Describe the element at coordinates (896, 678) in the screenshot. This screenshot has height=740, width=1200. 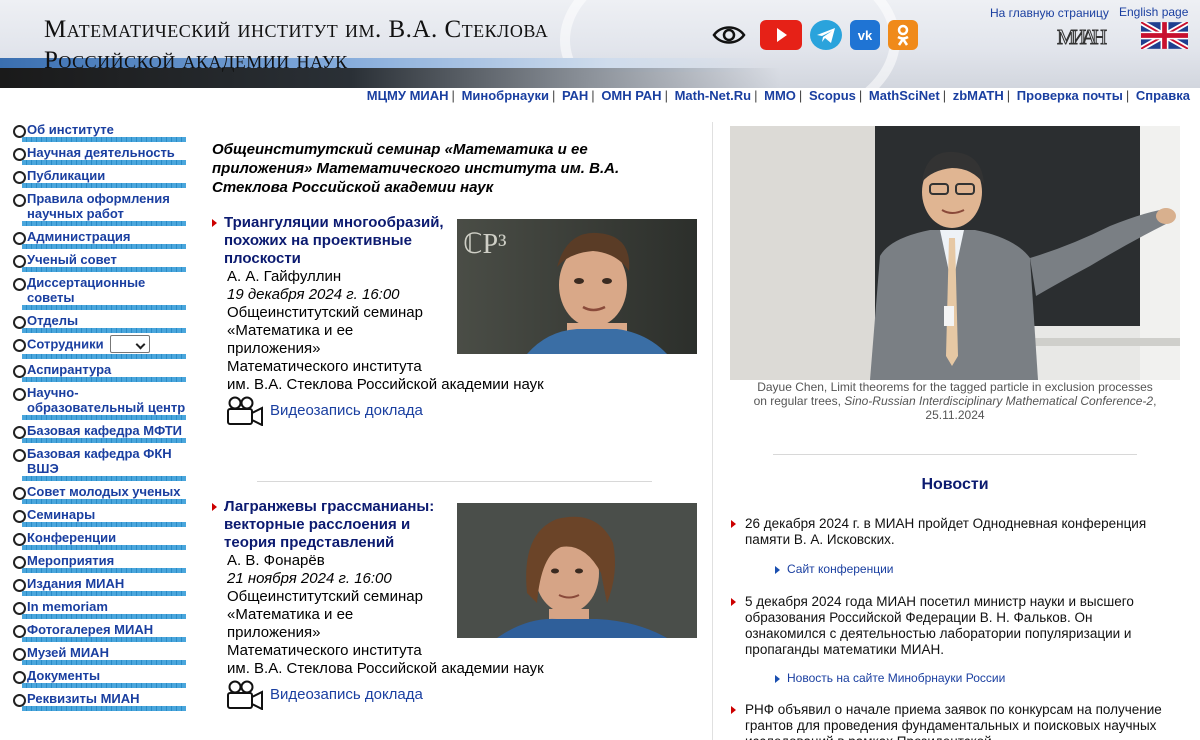
I see `news-item-link-text: Новость на сайте Минобрнауки России` at that location.